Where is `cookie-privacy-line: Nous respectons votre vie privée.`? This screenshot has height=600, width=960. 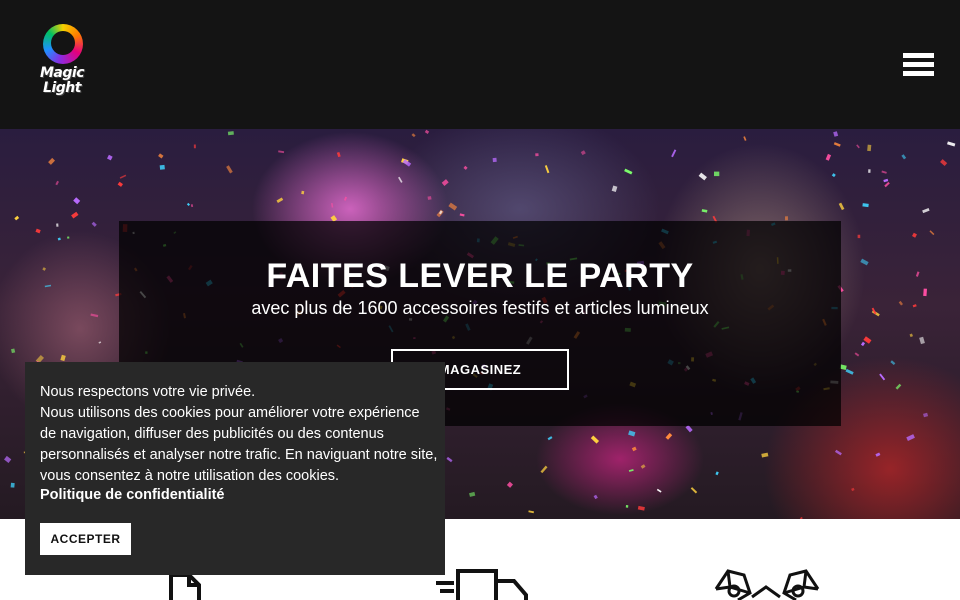 cookie-privacy-line: Nous respectons votre vie privée. is located at coordinates (148, 392).